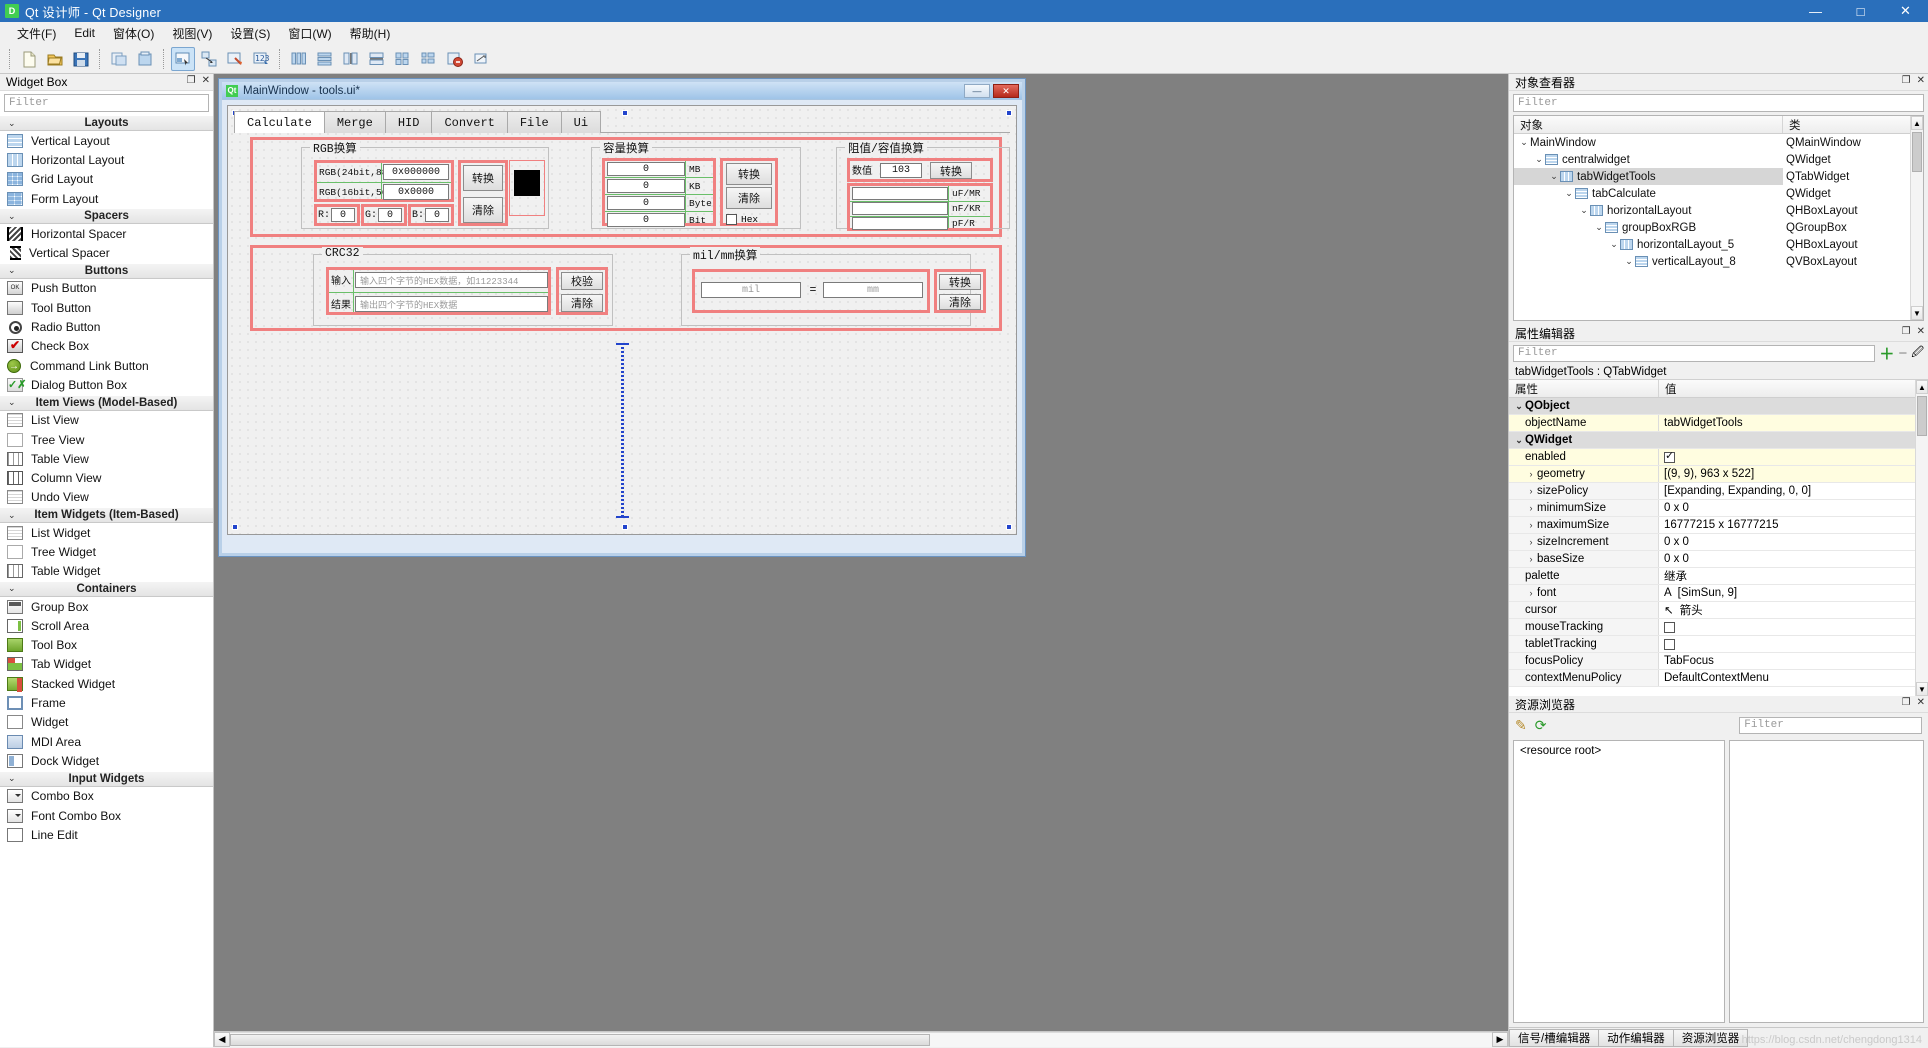  I want to click on property-row: ⌄ QObject, so click(1718, 406).